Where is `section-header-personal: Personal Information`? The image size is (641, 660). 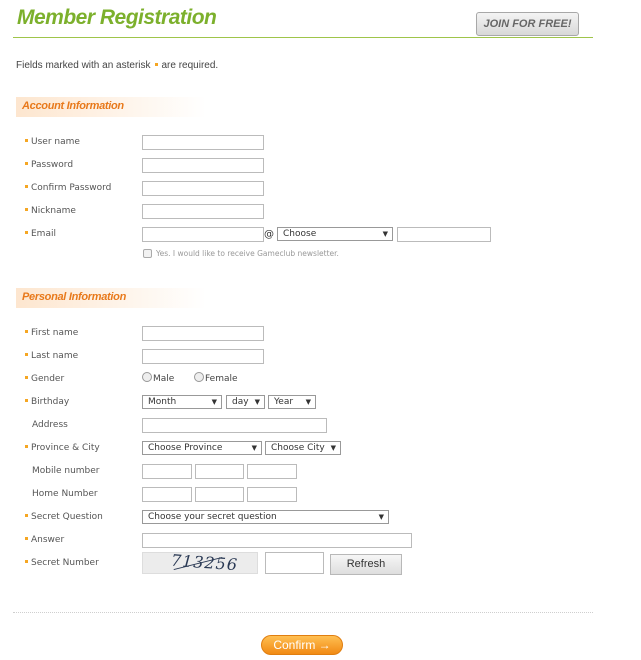
section-header-personal: Personal Information is located at coordinates (111, 298).